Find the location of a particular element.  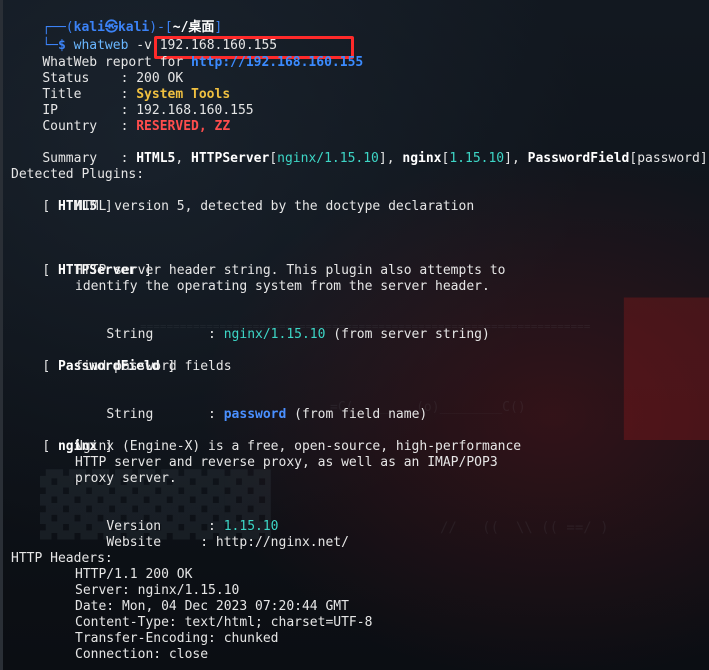

summary-value: 1.15.10 is located at coordinates (477, 158).